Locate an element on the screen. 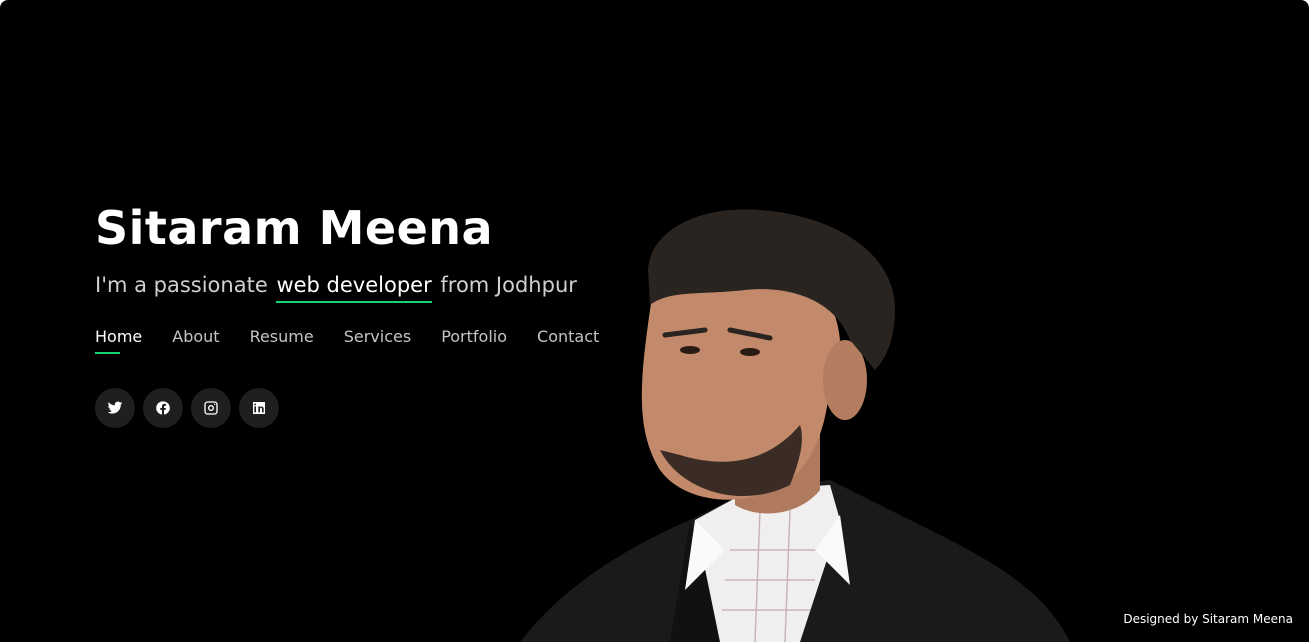  linkedin-icon is located at coordinates (259, 408).